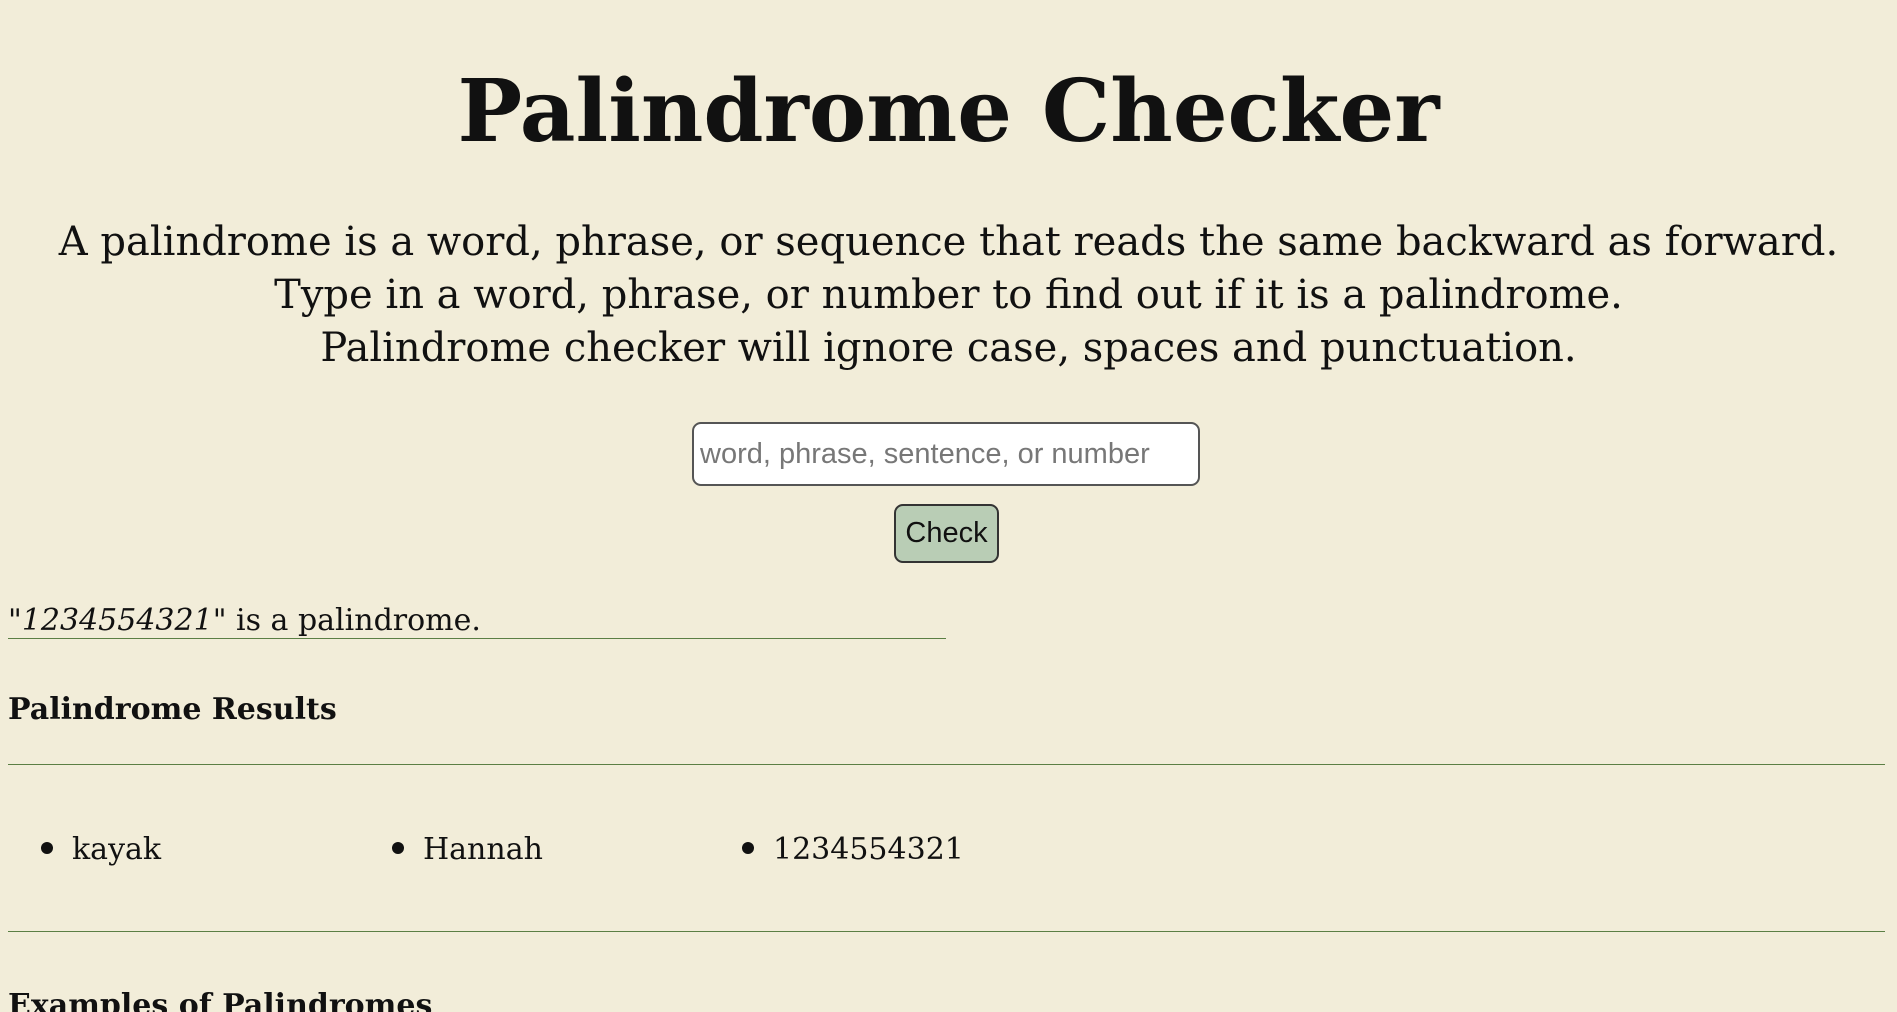 The width and height of the screenshot is (1897, 1012). What do you see at coordinates (483, 849) in the screenshot?
I see `list-item-label: Hannah` at bounding box center [483, 849].